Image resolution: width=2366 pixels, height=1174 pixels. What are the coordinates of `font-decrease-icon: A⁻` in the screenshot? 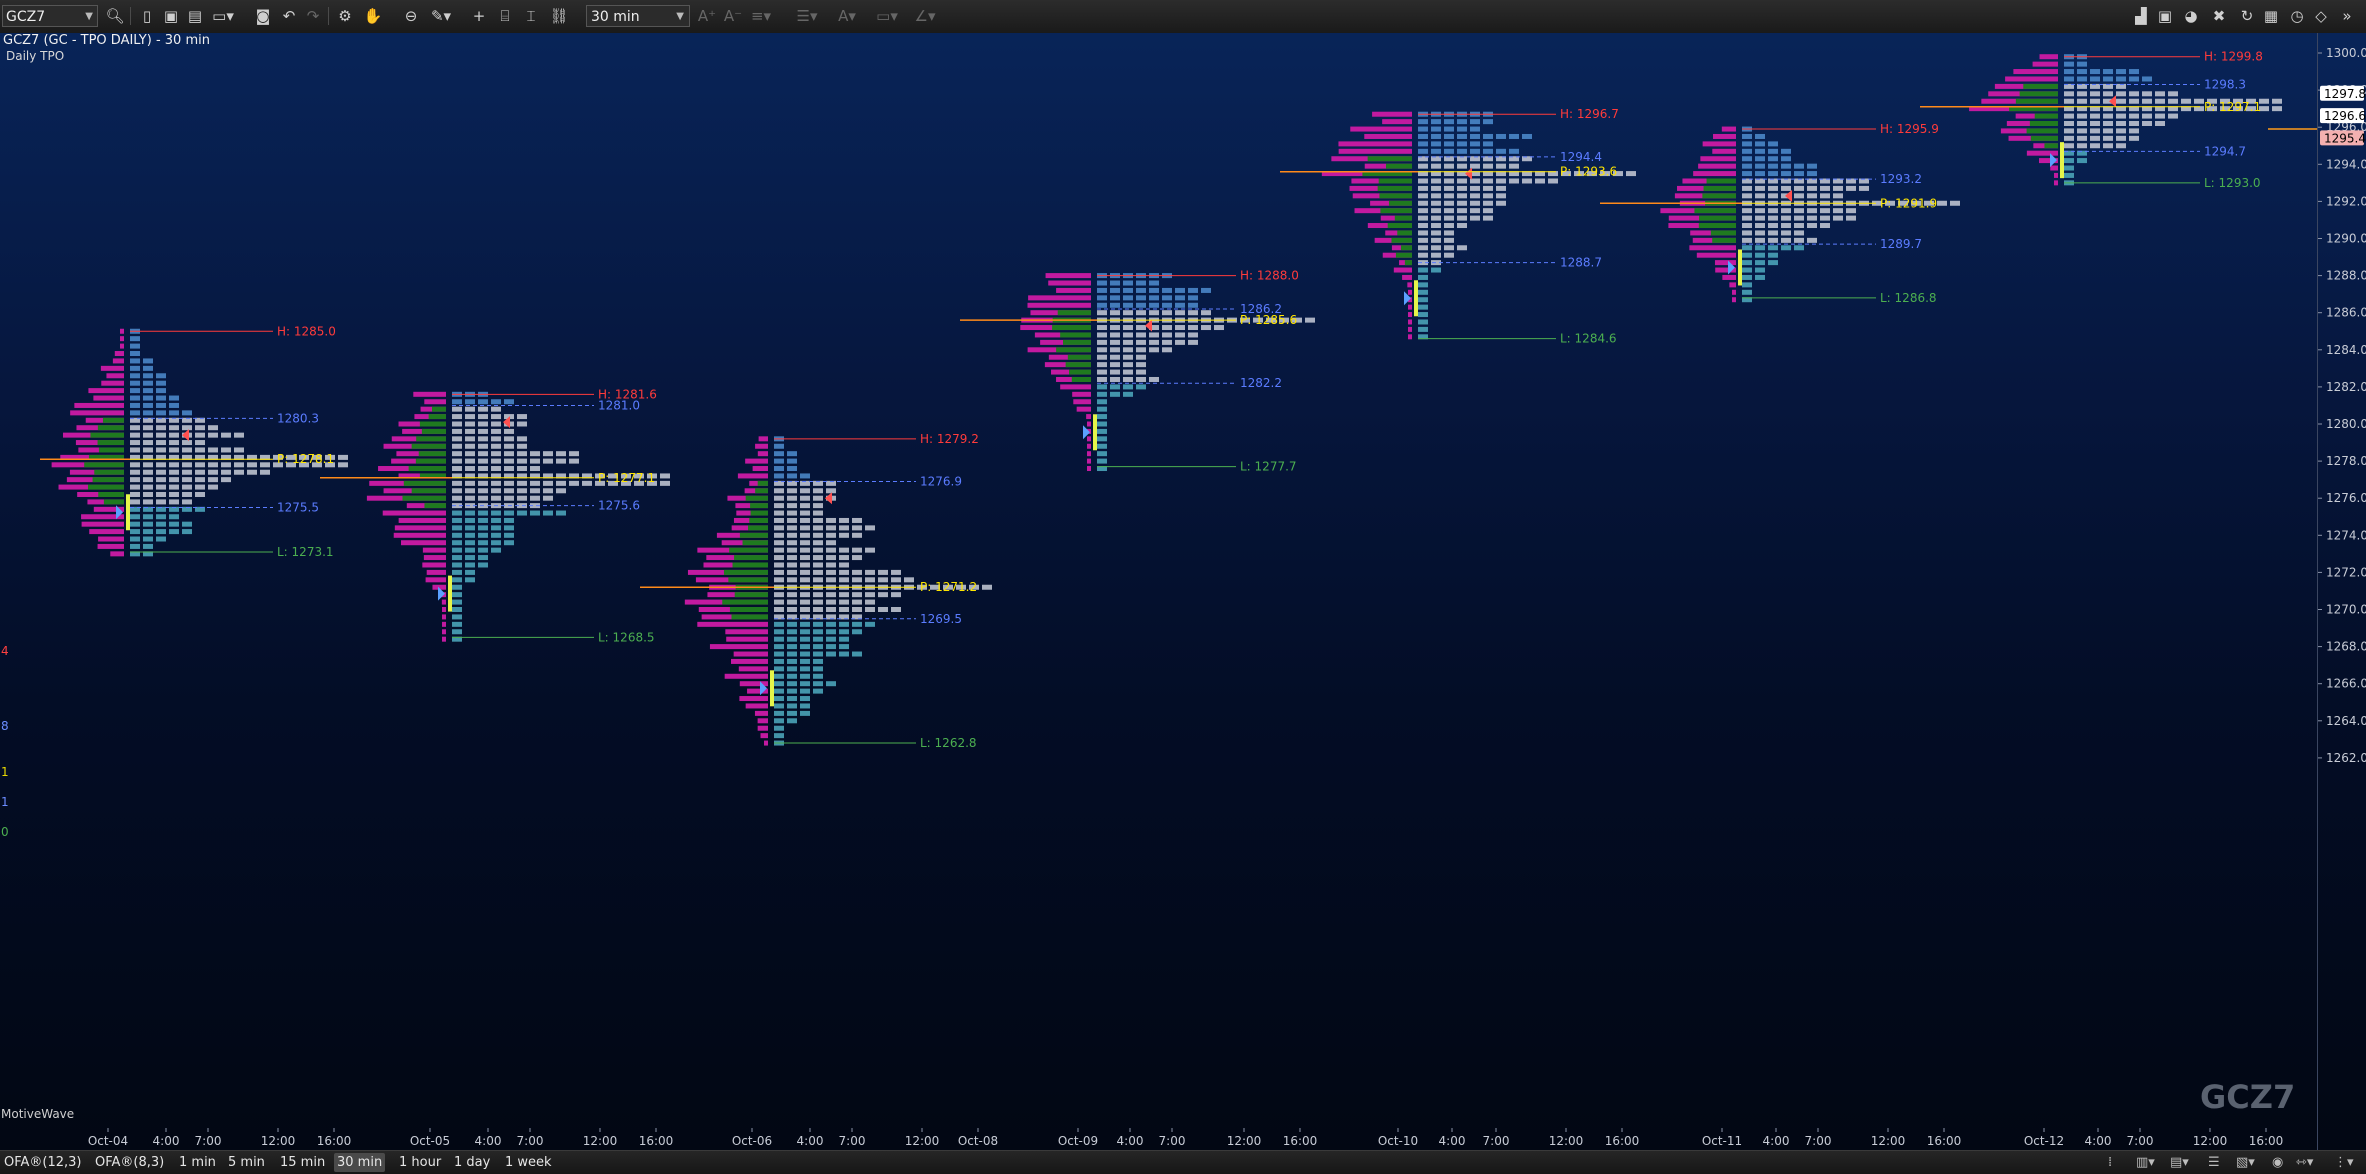 It's located at (733, 16).